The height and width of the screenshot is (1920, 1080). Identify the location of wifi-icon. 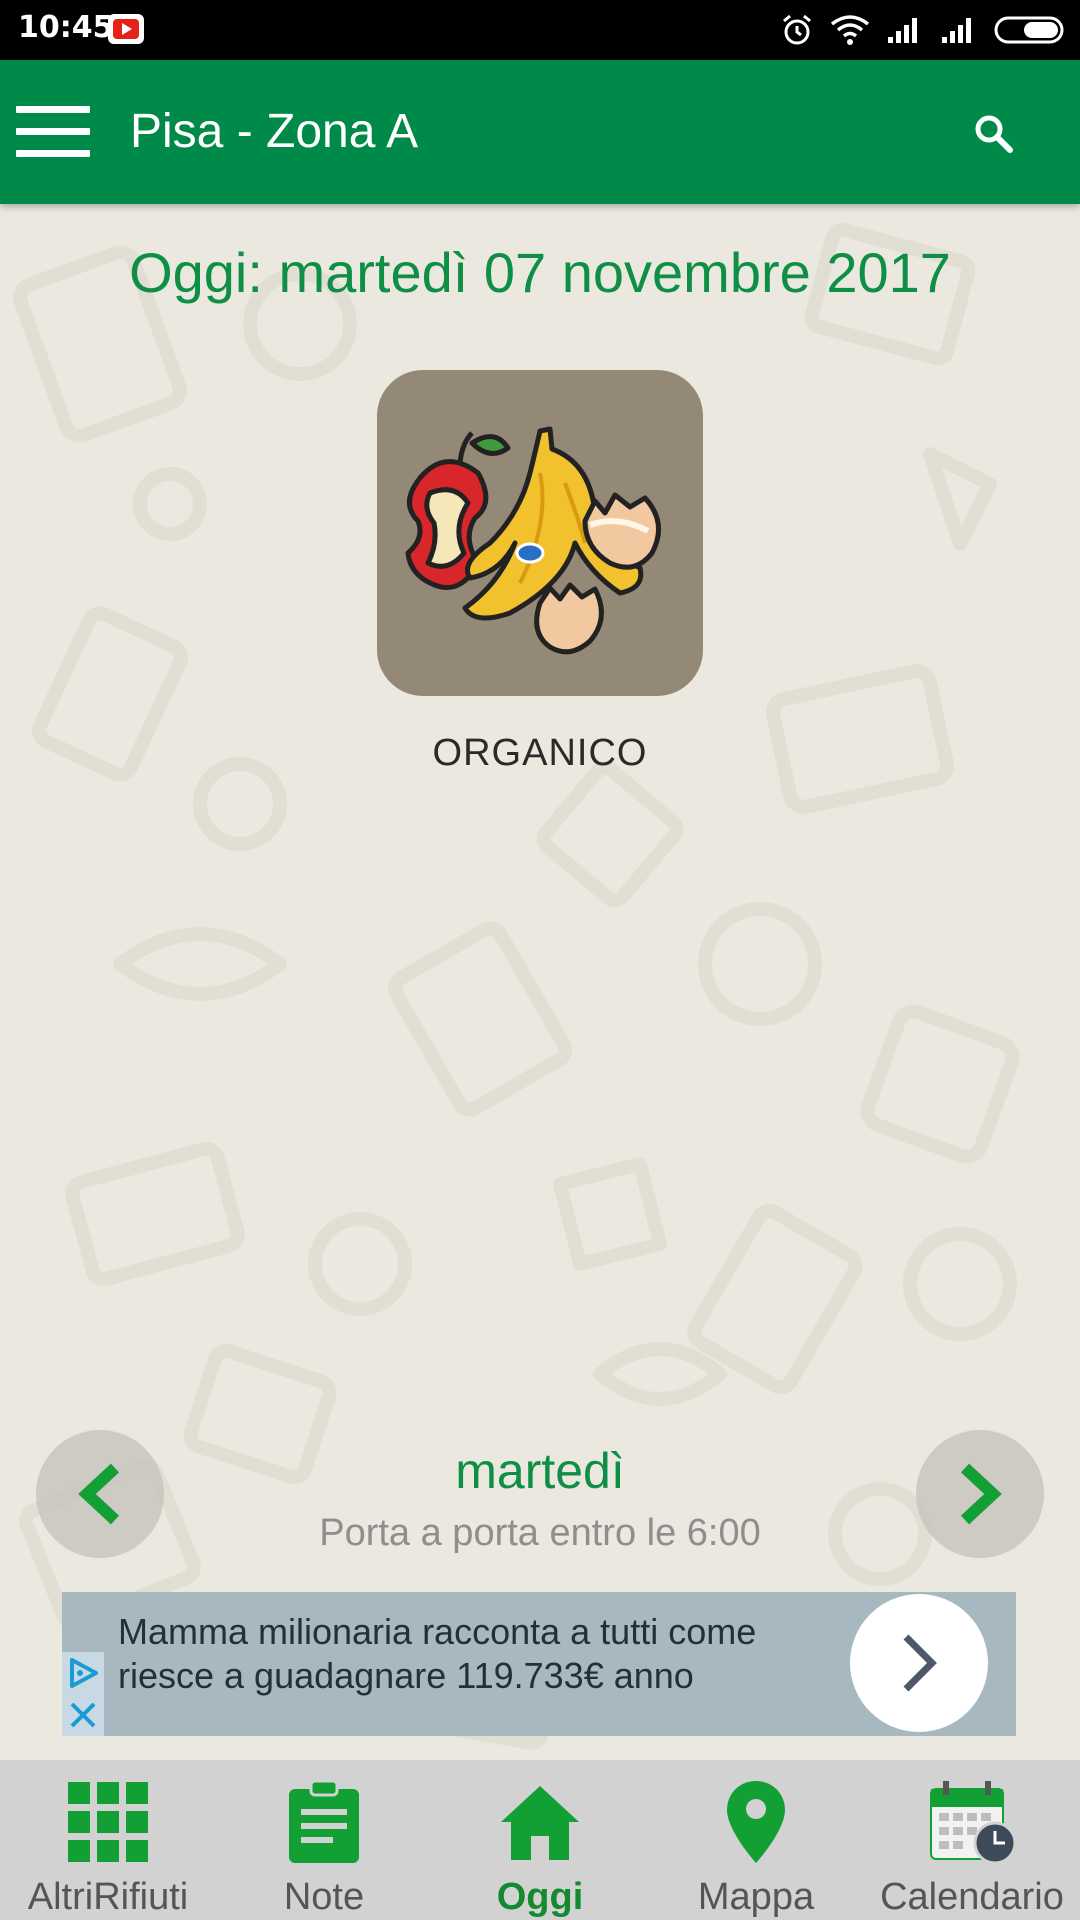
(850, 30).